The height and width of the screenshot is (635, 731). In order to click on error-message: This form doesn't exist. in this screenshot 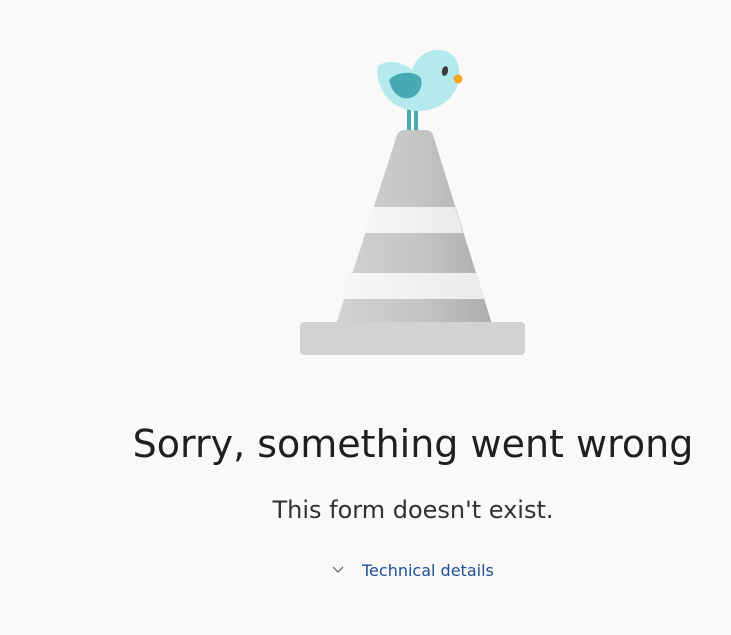, I will do `click(413, 510)`.